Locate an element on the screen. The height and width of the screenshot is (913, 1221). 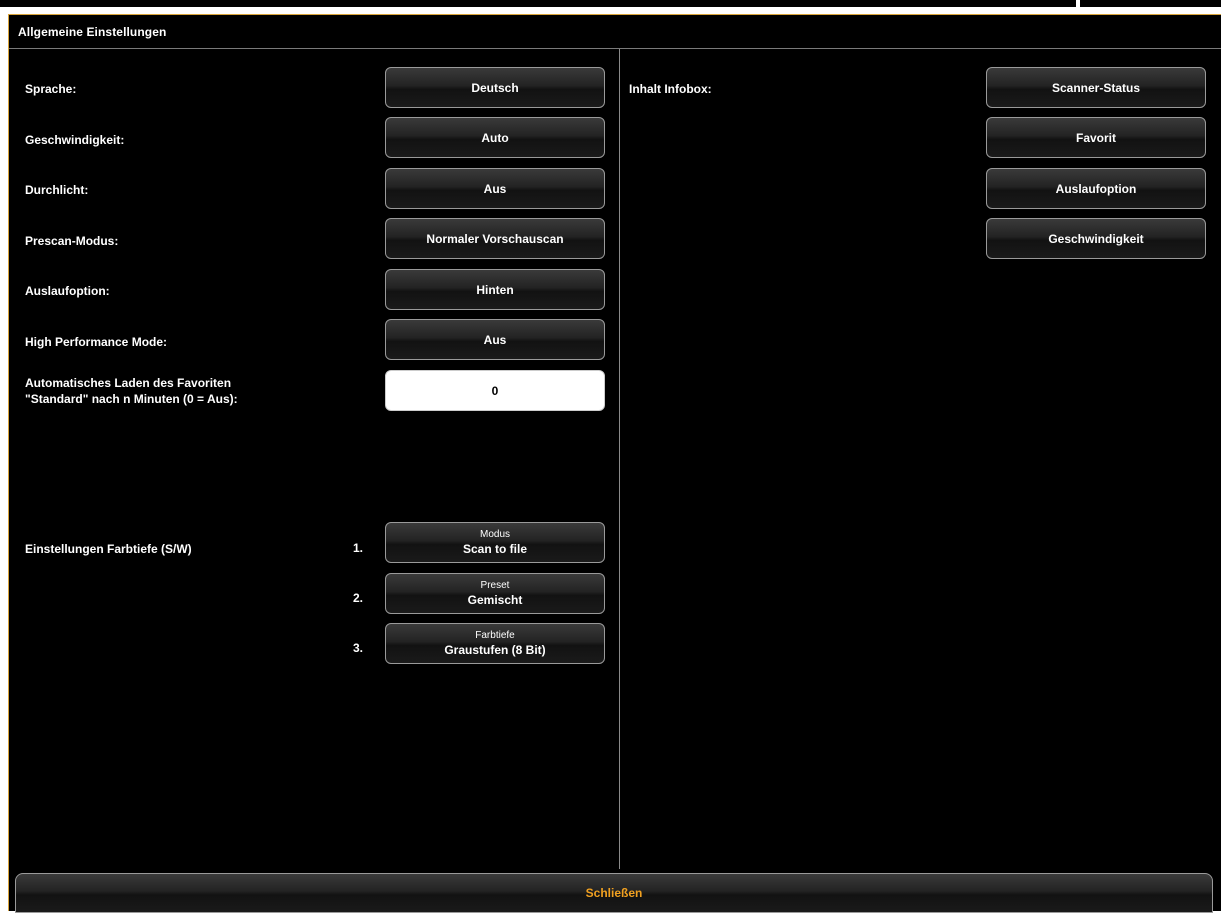
mode-button: Modus Scan to file is located at coordinates (495, 542).